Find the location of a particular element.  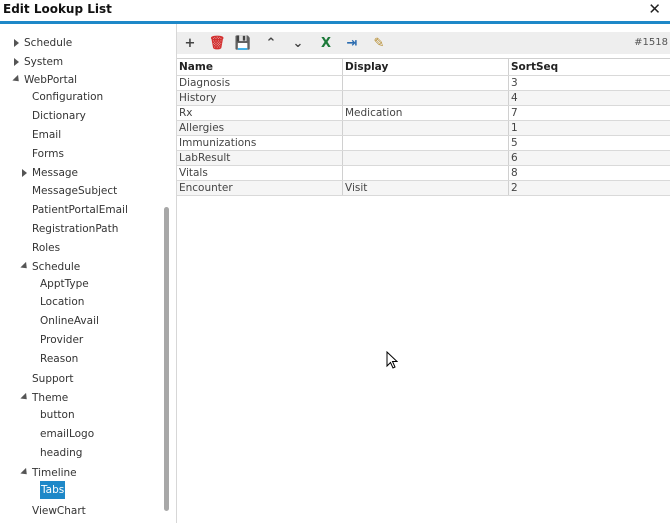

close-icon: ✕ is located at coordinates (654, 9).